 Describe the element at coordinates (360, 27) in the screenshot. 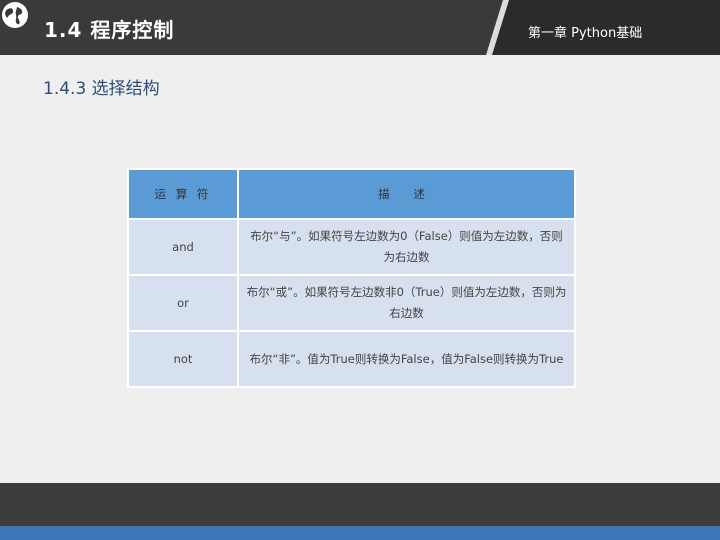

I see `header-bar: 1.4 程序控制 第一章 Python基础` at that location.